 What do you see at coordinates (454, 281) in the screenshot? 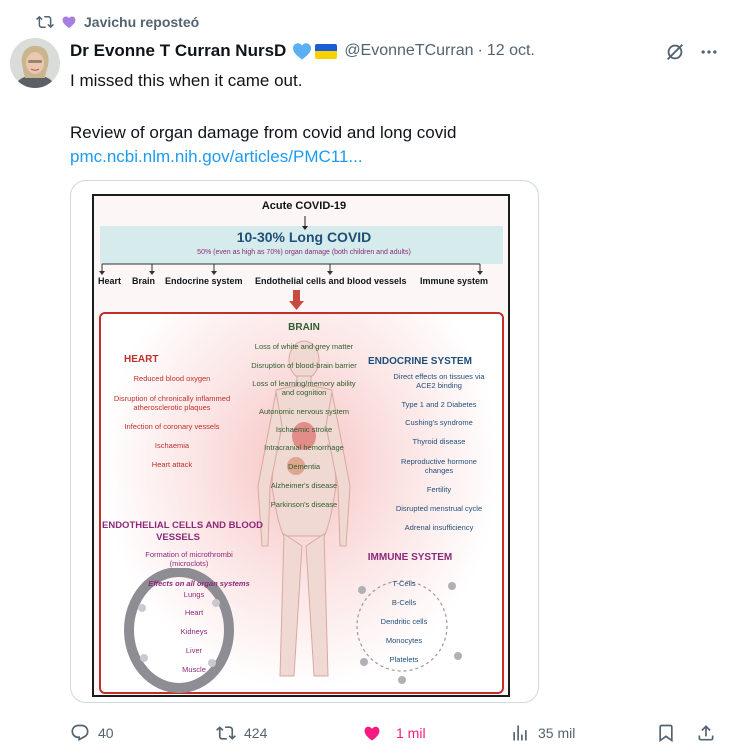
I see `branch-immune: Immune system` at bounding box center [454, 281].